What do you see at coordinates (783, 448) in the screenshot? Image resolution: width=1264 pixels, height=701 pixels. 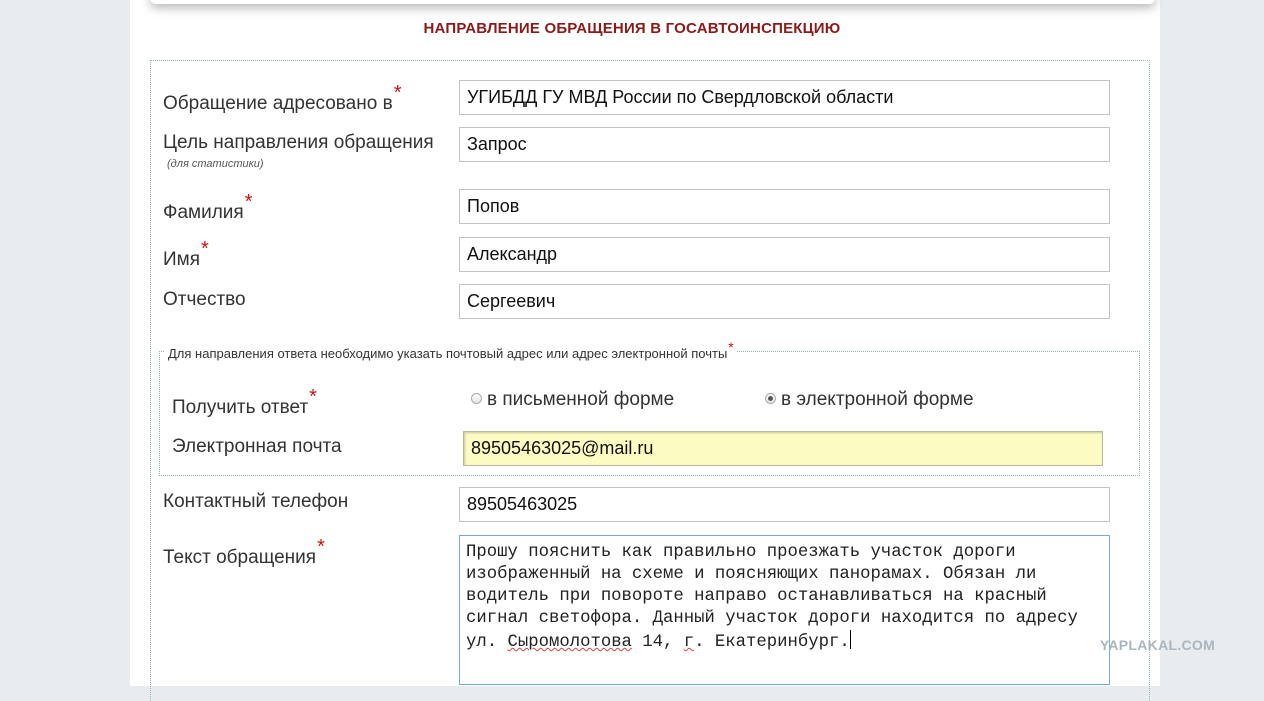 I see `email-field: 89505463025@mail.ru` at bounding box center [783, 448].